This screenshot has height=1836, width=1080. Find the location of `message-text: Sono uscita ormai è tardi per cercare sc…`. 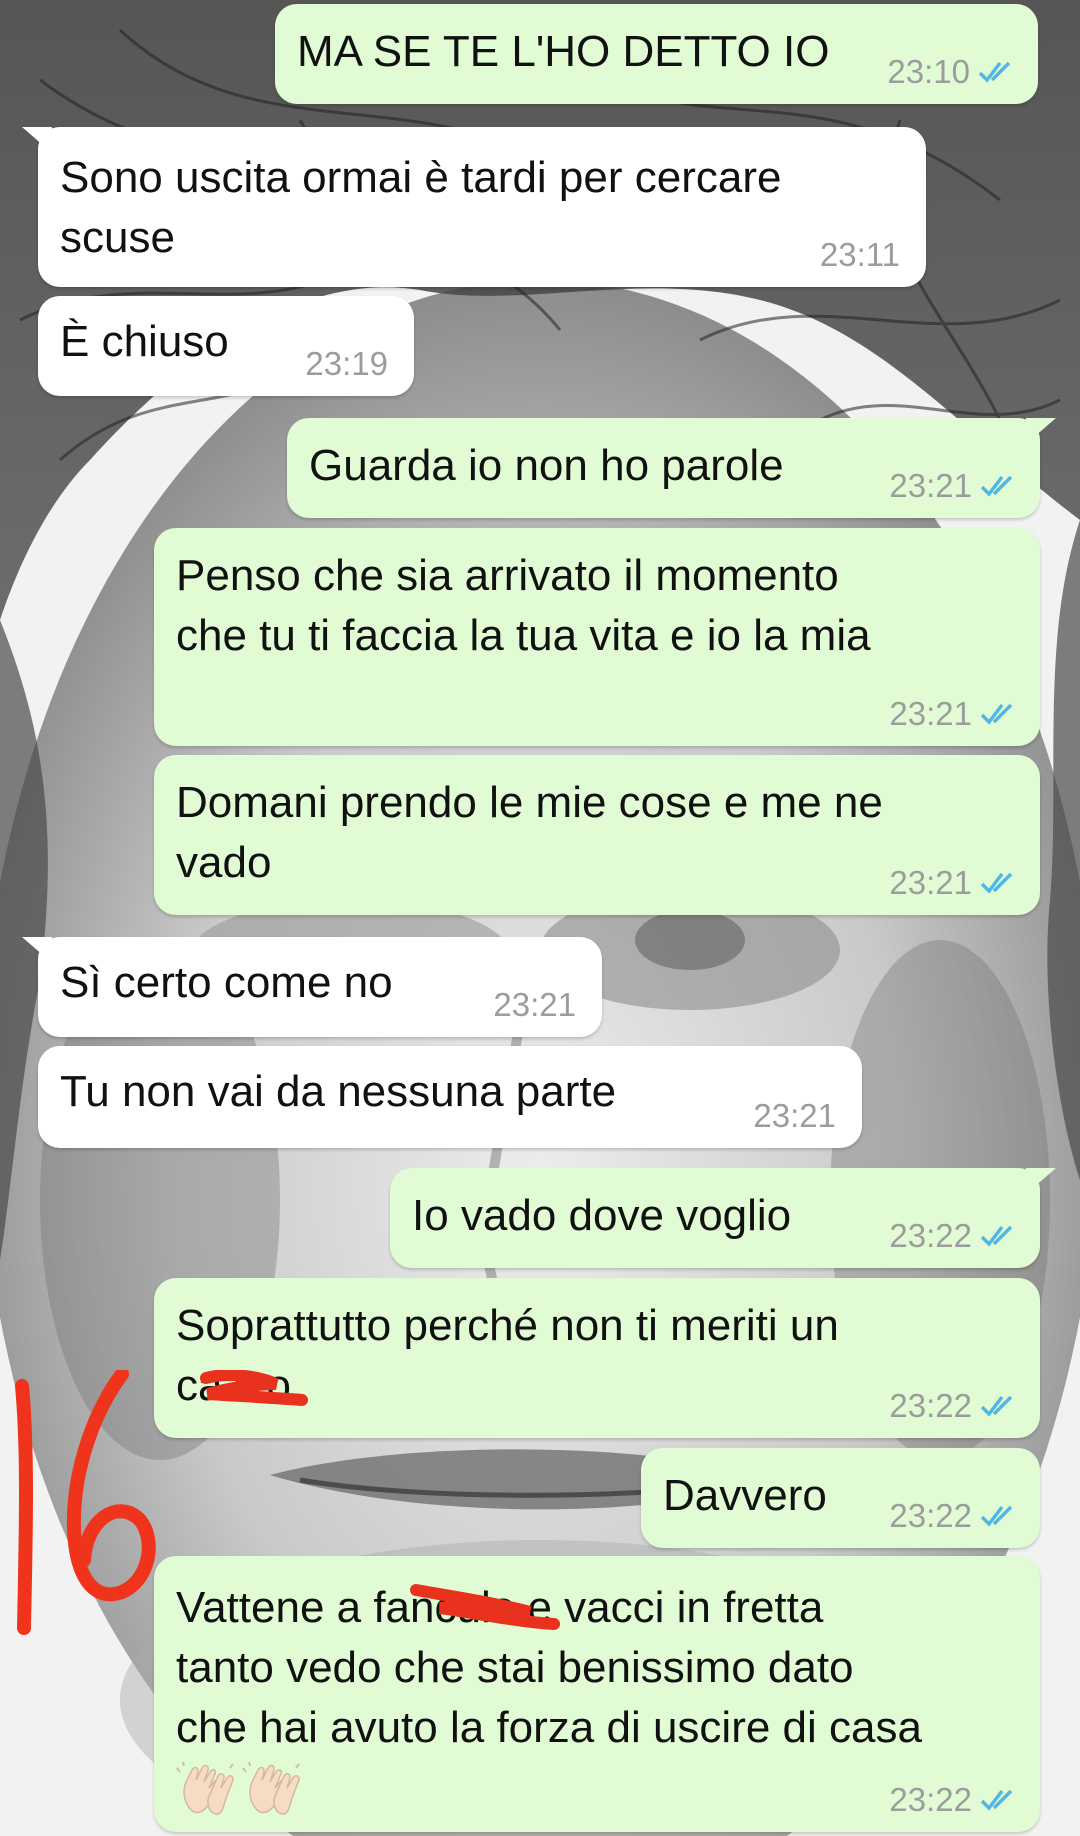

message-text: Sono uscita ormai è tardi per cercare sc… is located at coordinates (421, 207).